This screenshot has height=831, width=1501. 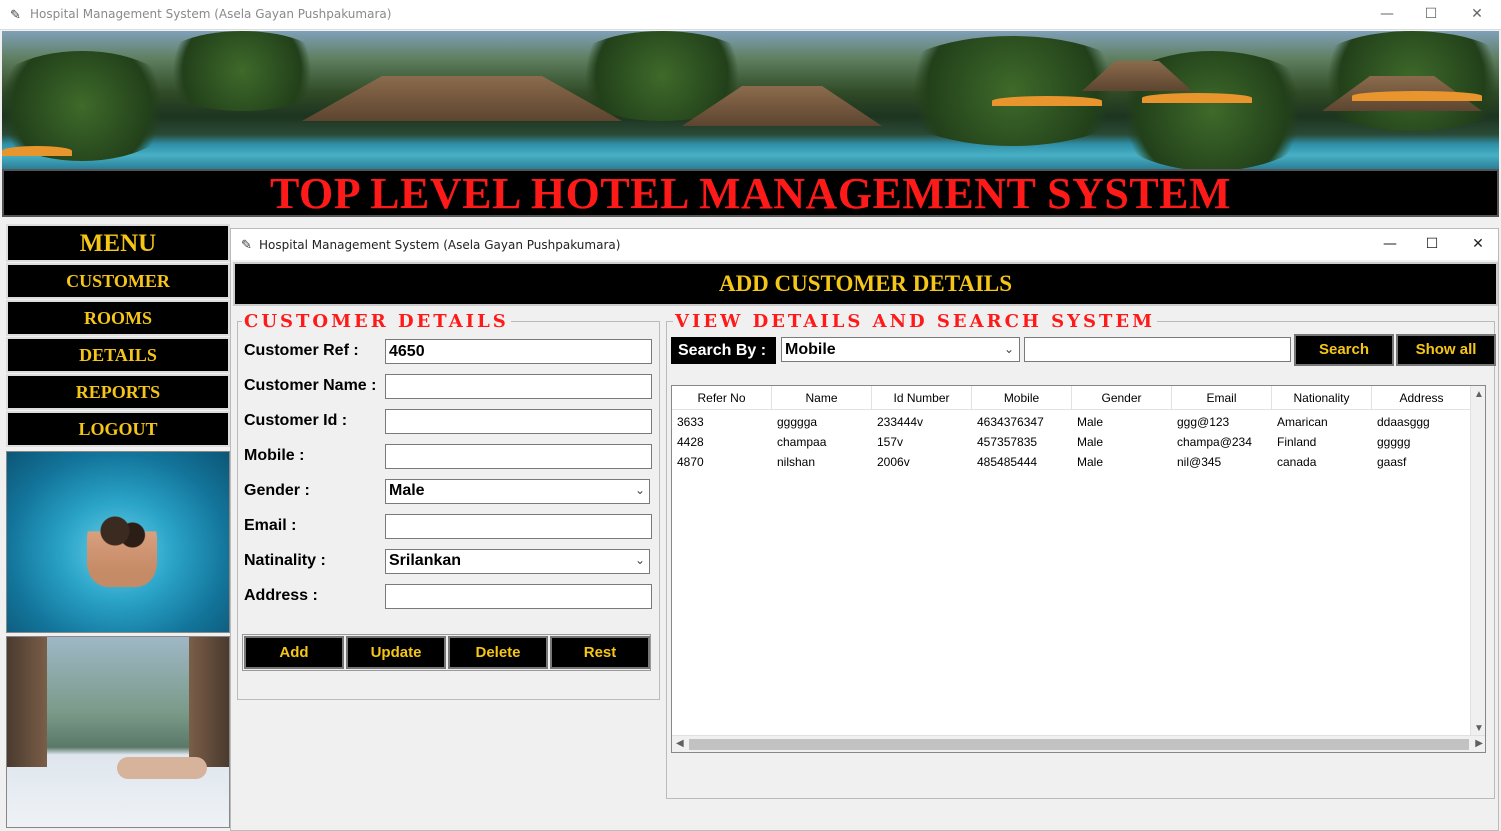 I want to click on menu-customer-button: CUSTOMER, so click(x=118, y=281).